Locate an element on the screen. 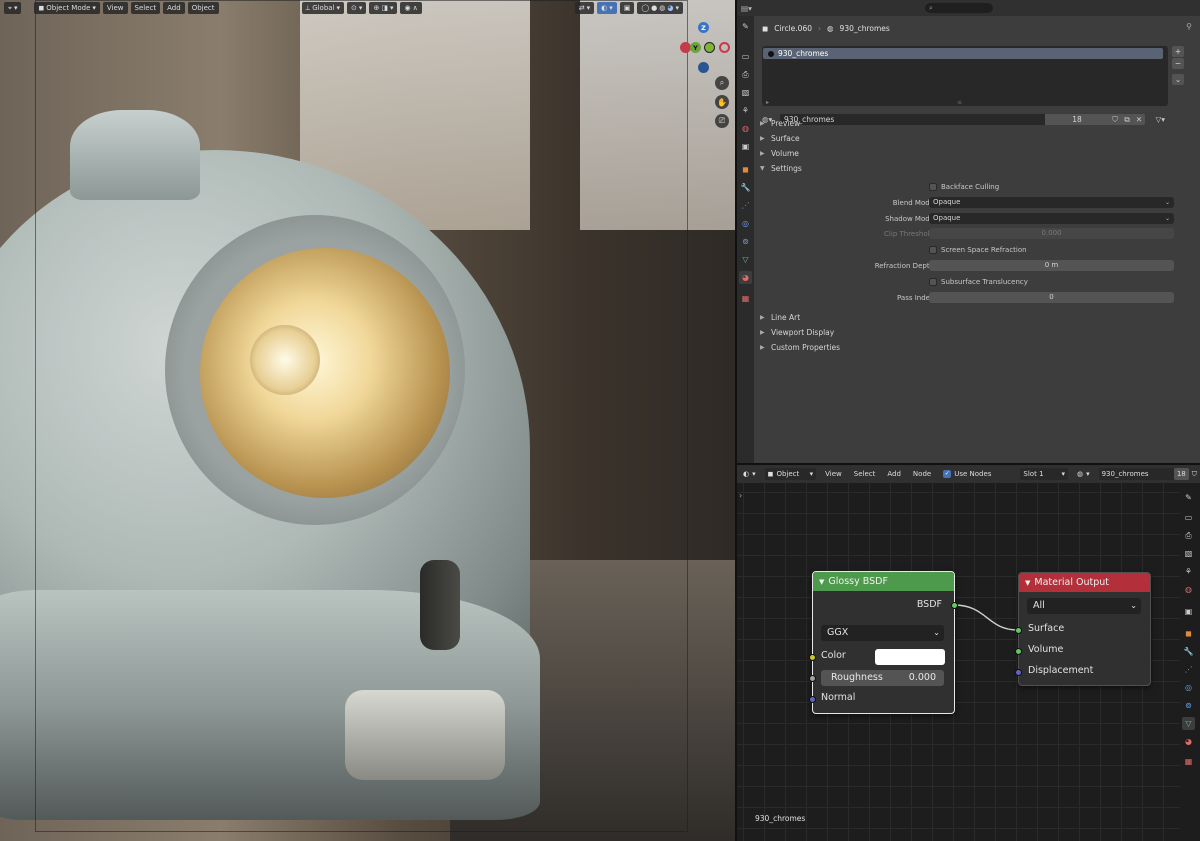 The image size is (1200, 841). volume-input-socket is located at coordinates (1018, 651).